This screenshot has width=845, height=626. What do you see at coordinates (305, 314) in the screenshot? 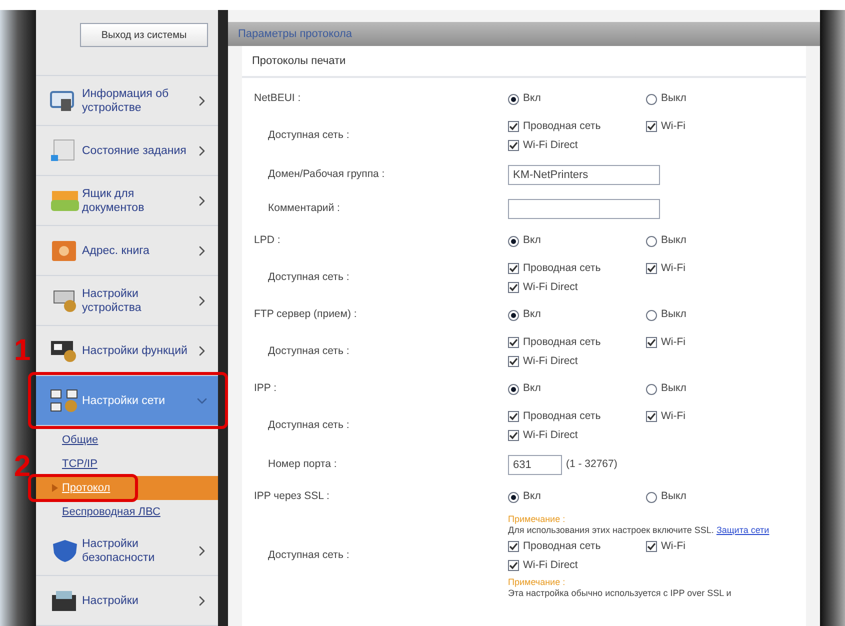
I see `setting-label: FTP сервер (прием) :` at bounding box center [305, 314].